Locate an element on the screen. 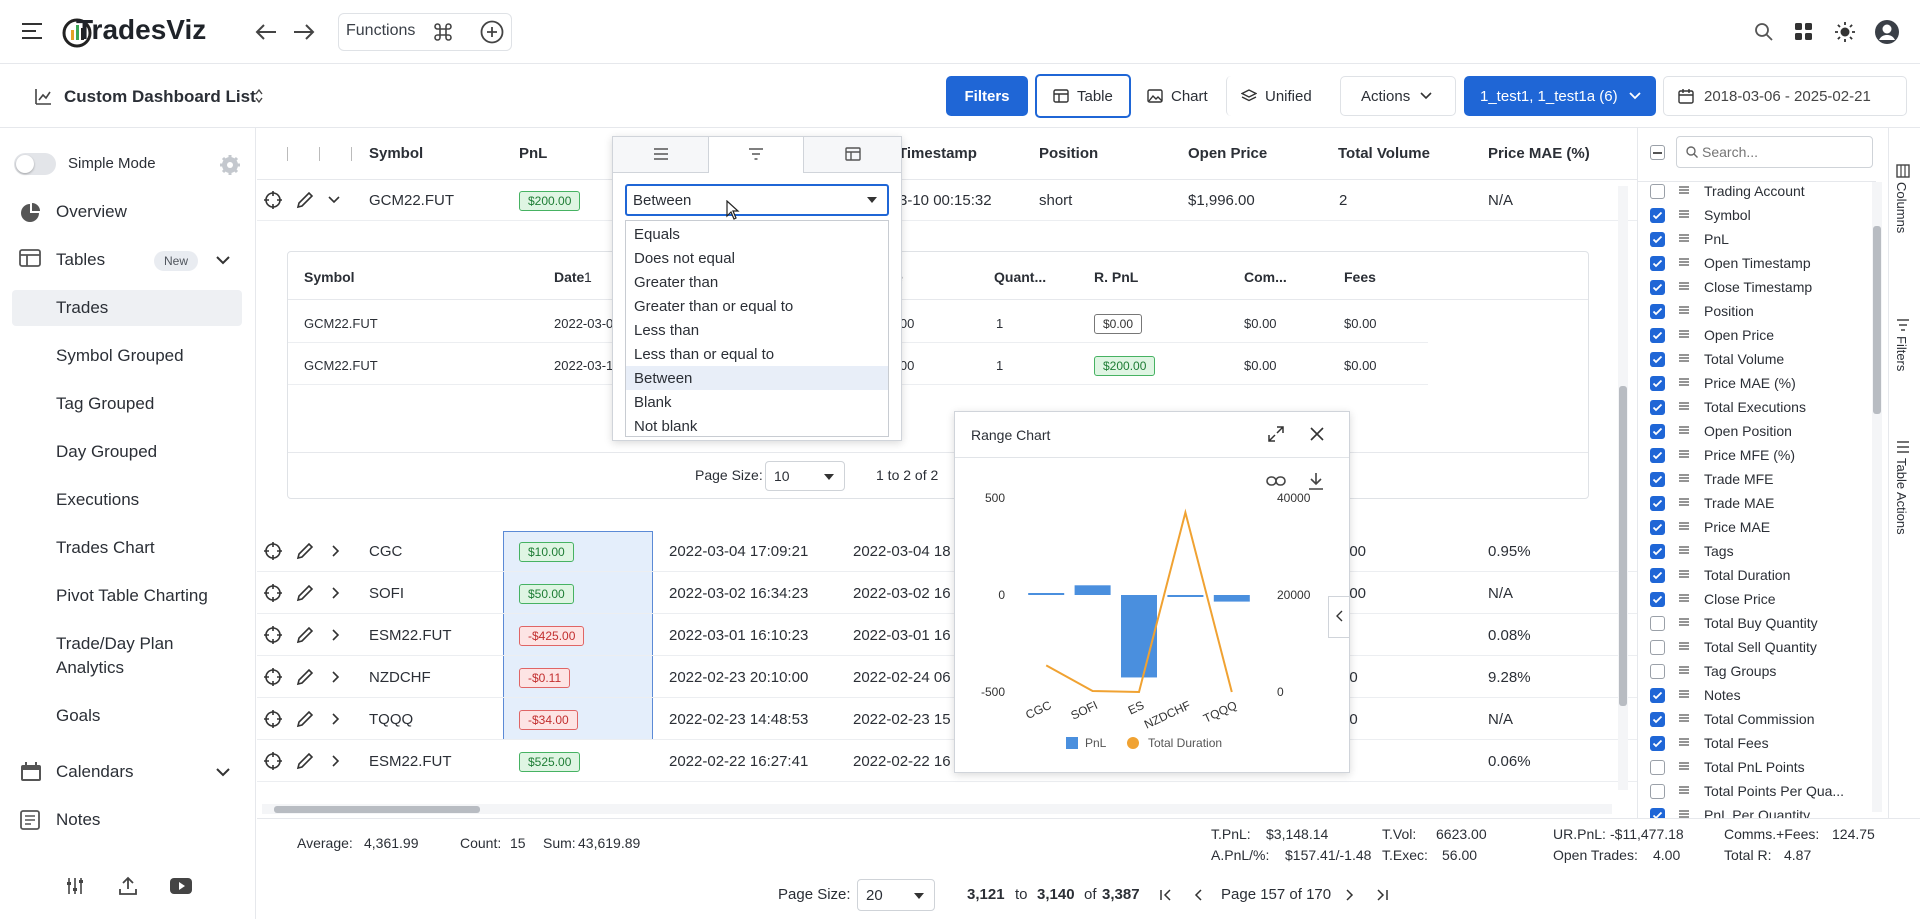 The image size is (1920, 919). horizontal-scrollbar-thumb is located at coordinates (377, 809).